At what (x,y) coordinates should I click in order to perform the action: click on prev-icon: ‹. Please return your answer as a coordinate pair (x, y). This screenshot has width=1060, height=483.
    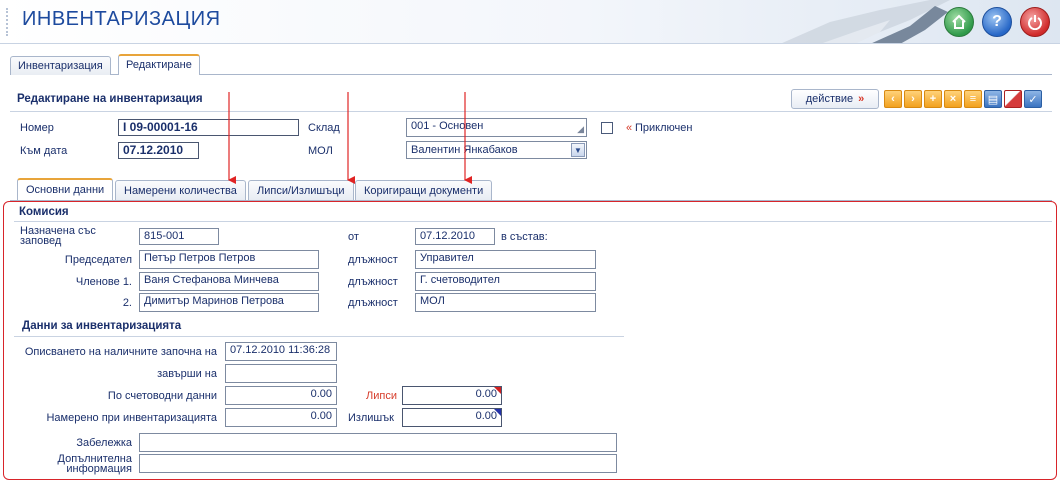
    Looking at the image, I should click on (893, 99).